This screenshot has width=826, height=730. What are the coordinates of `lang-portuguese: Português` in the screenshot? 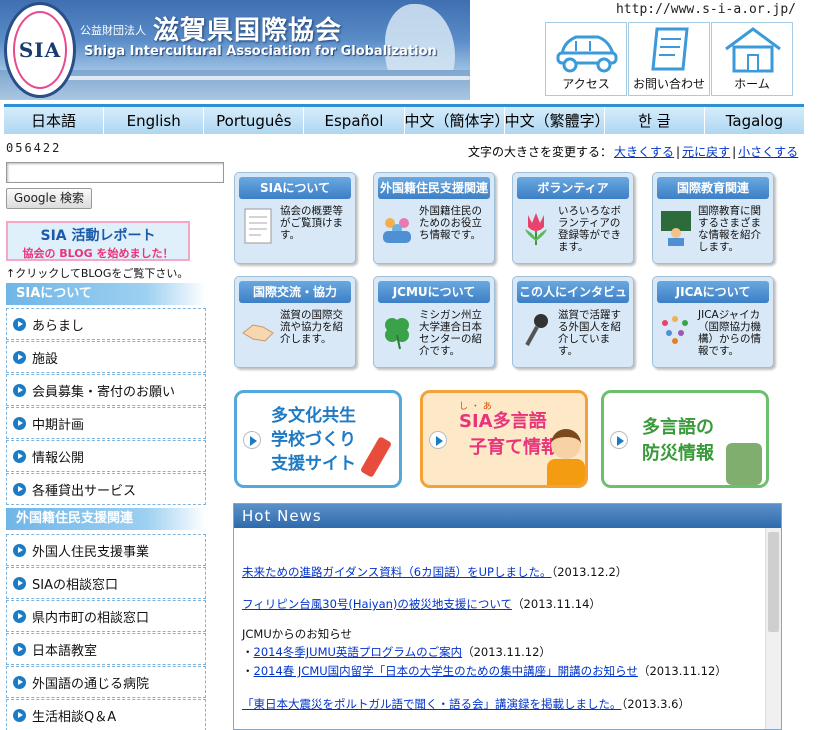 It's located at (254, 120).